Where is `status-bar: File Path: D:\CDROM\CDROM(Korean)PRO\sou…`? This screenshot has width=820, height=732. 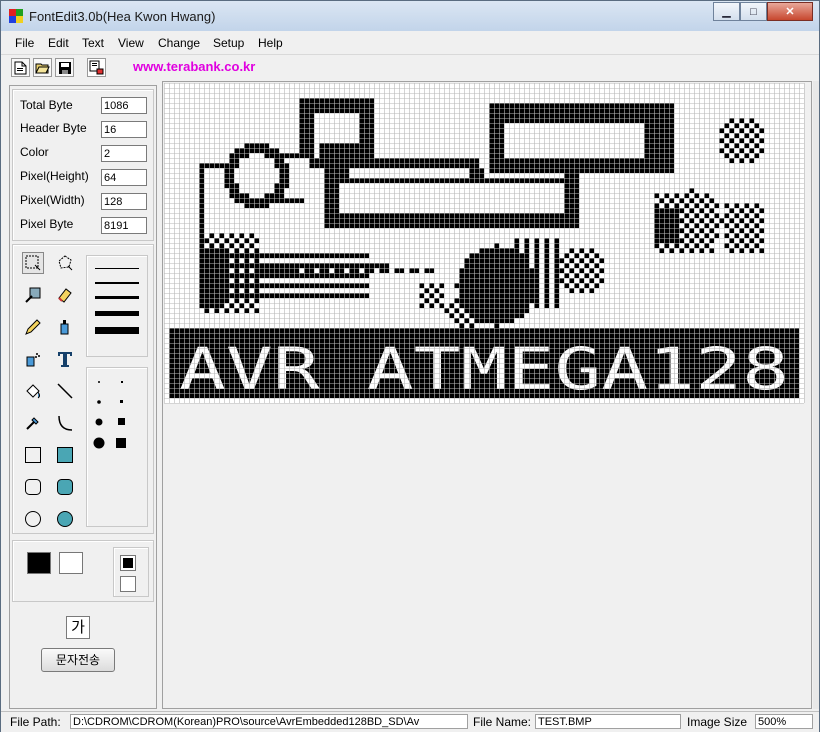 status-bar: File Path: D:\CDROM\CDROM(Korean)PRO\sou… is located at coordinates (410, 721).